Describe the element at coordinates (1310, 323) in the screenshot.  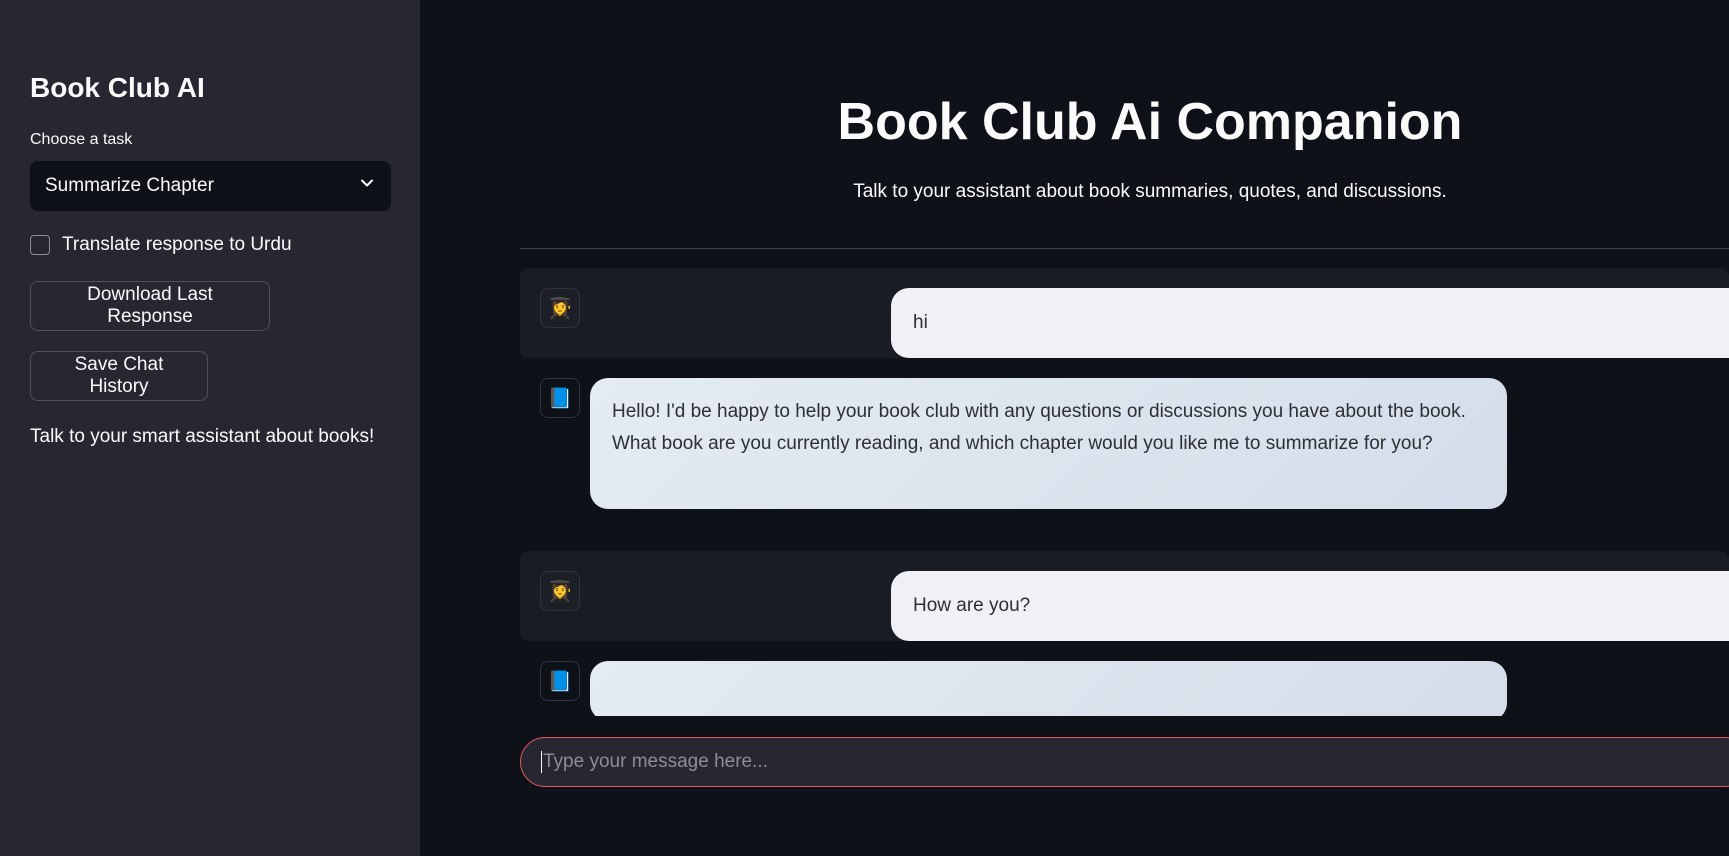
I see `user-message-bubble: hi` at that location.